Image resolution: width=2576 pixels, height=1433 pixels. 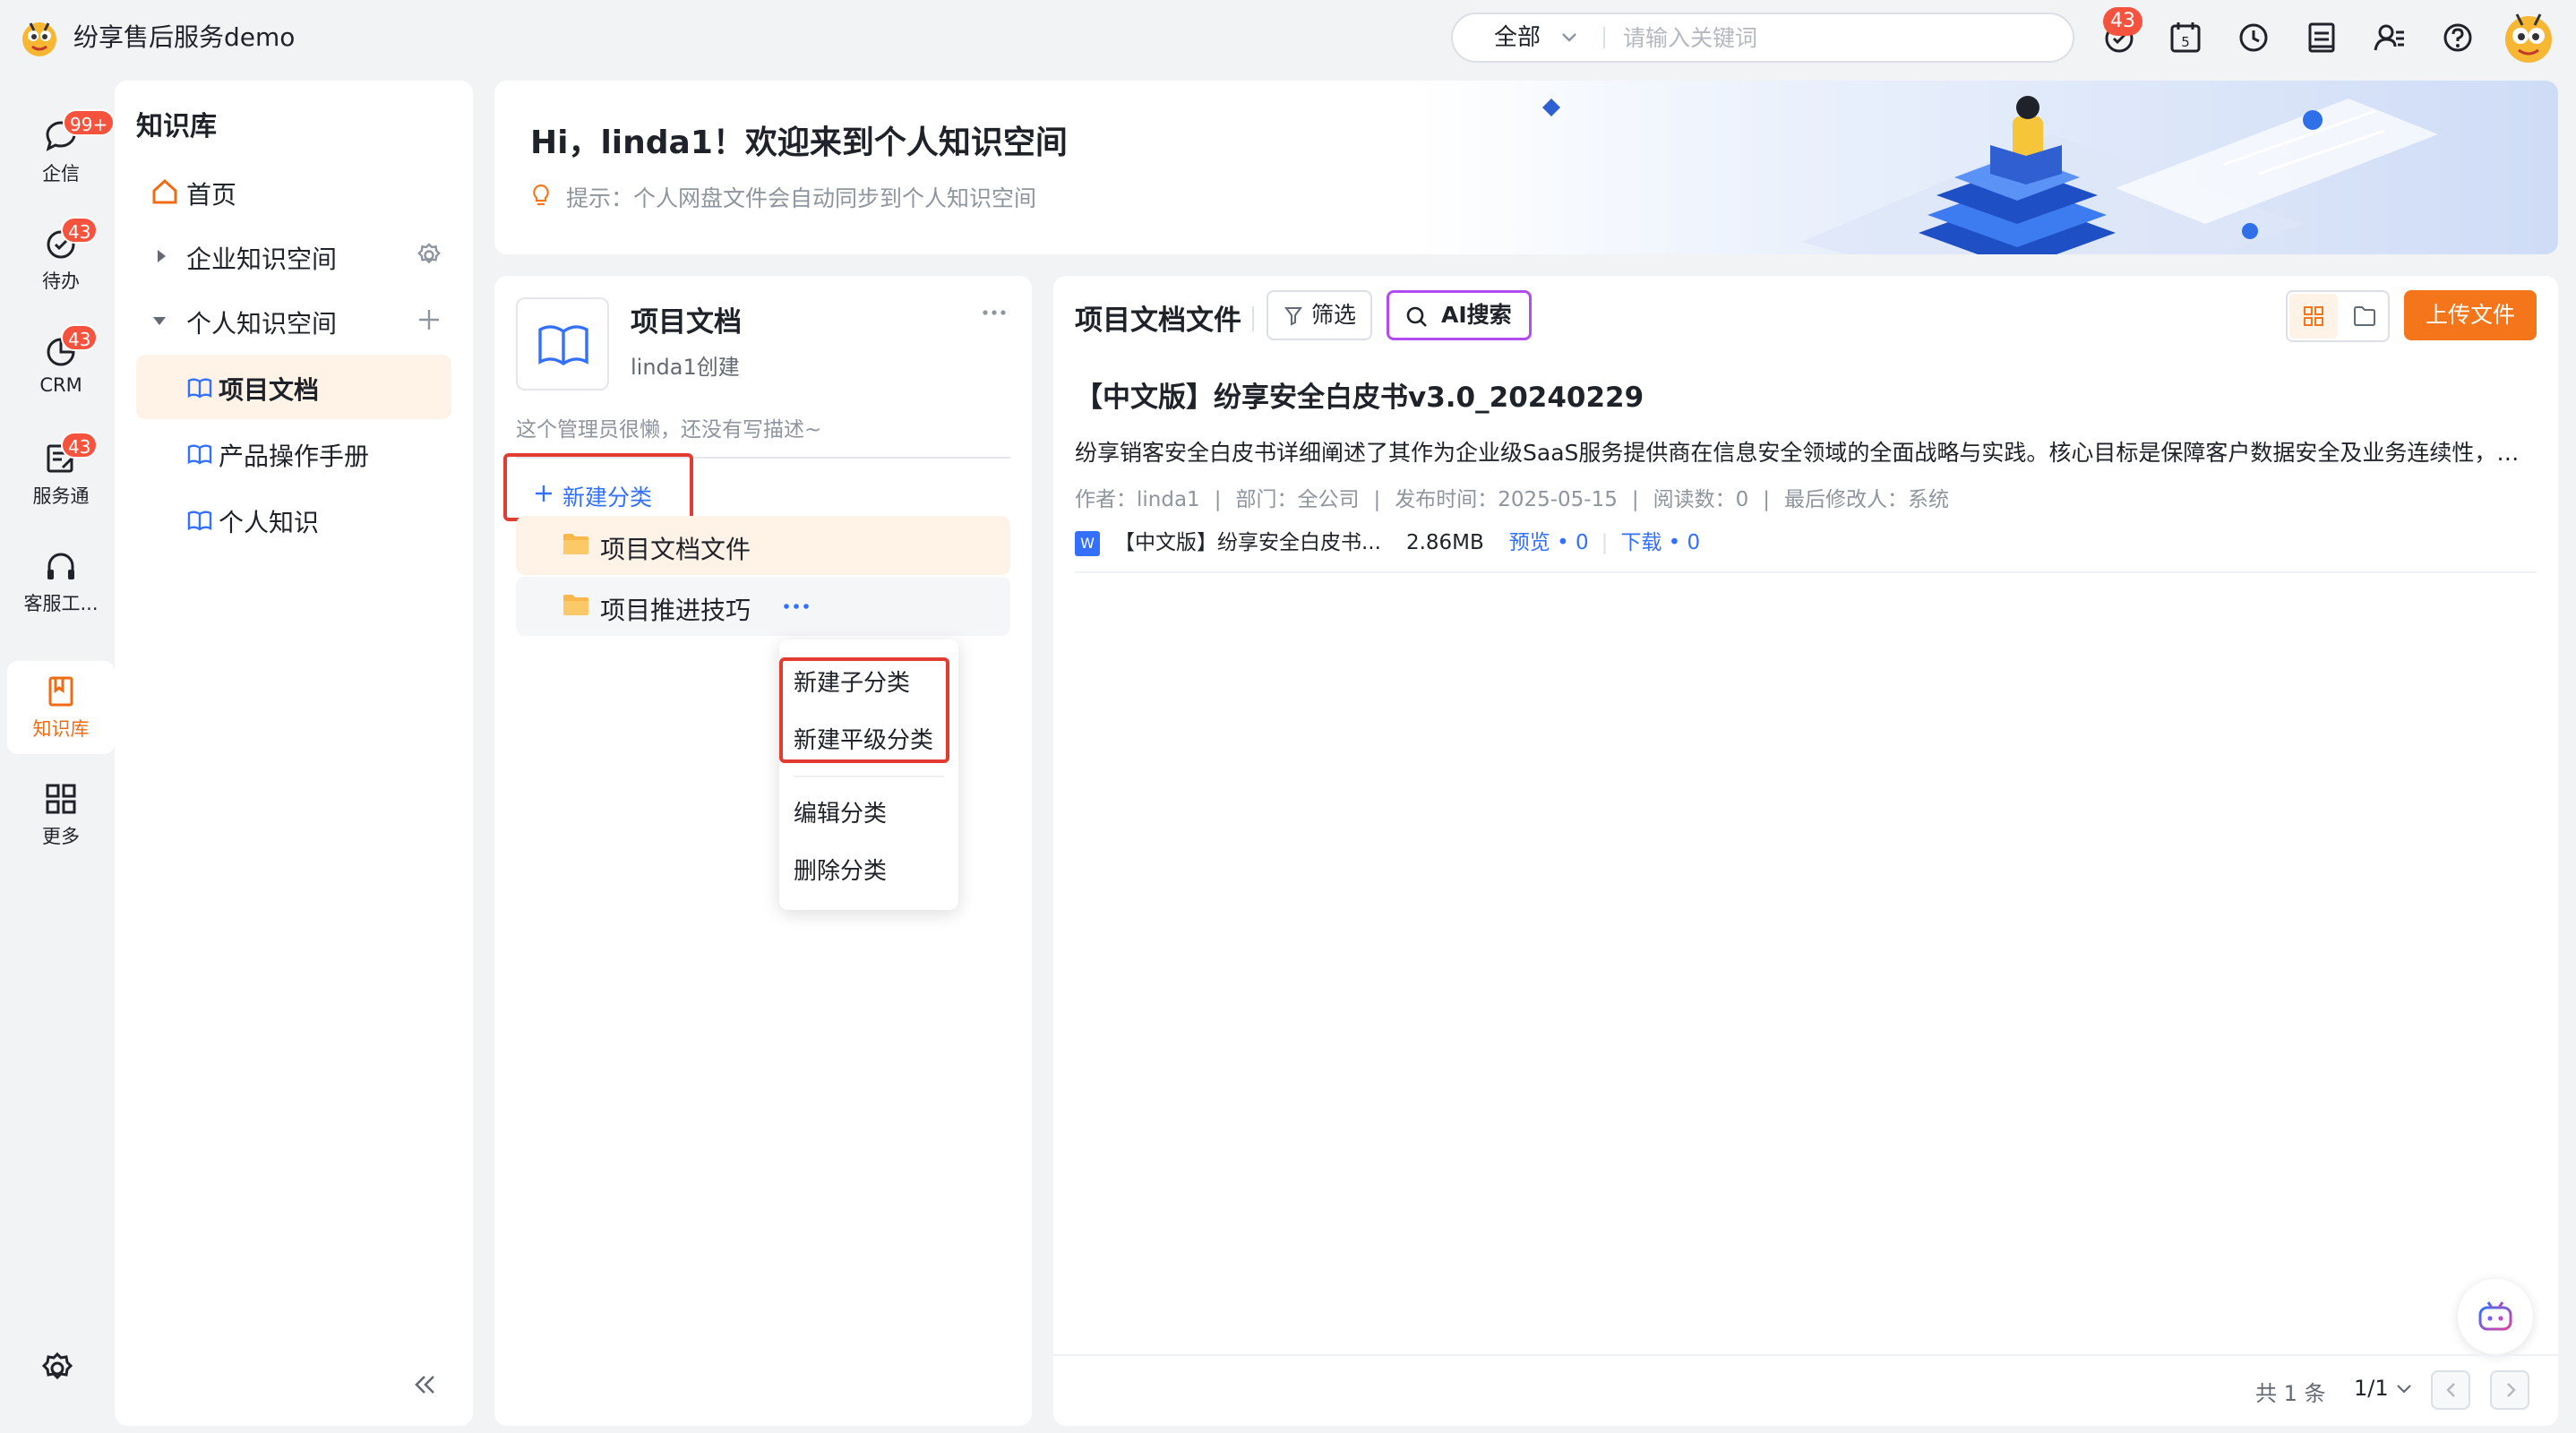 What do you see at coordinates (675, 549) in the screenshot?
I see `category-label: 项目文档文件` at bounding box center [675, 549].